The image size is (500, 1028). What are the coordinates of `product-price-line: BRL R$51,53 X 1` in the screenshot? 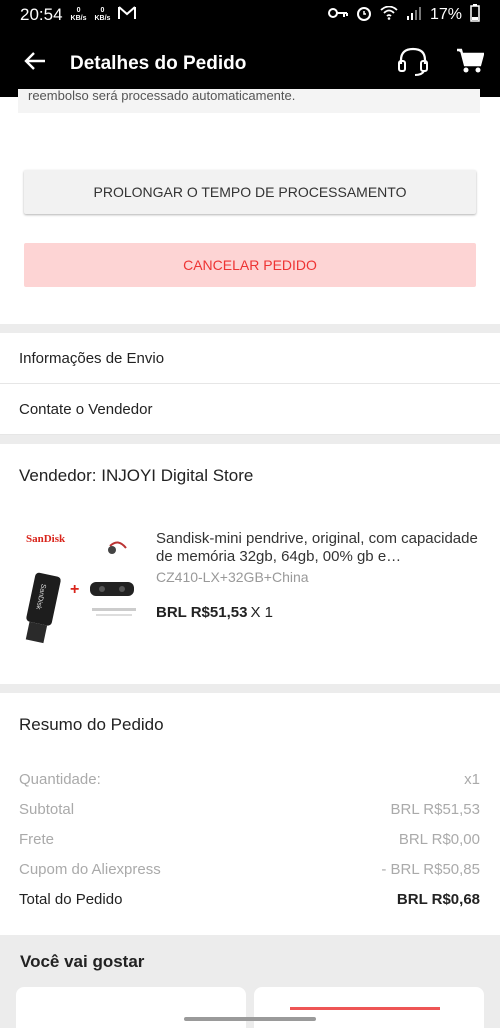 It's located at (214, 612).